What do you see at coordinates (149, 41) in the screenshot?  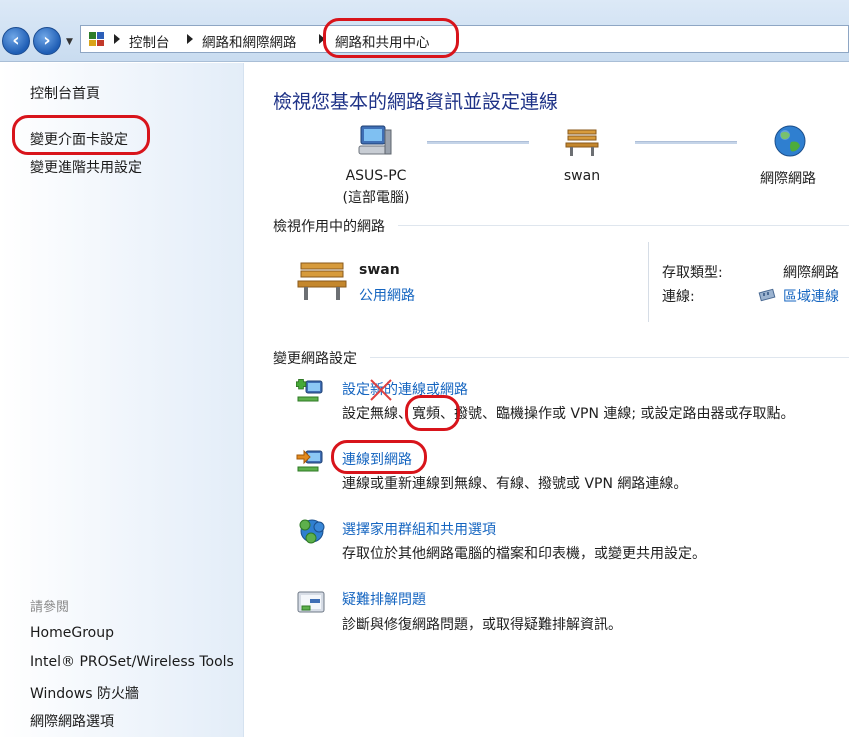 I see `breadcrumb-control-panel: 控制台` at bounding box center [149, 41].